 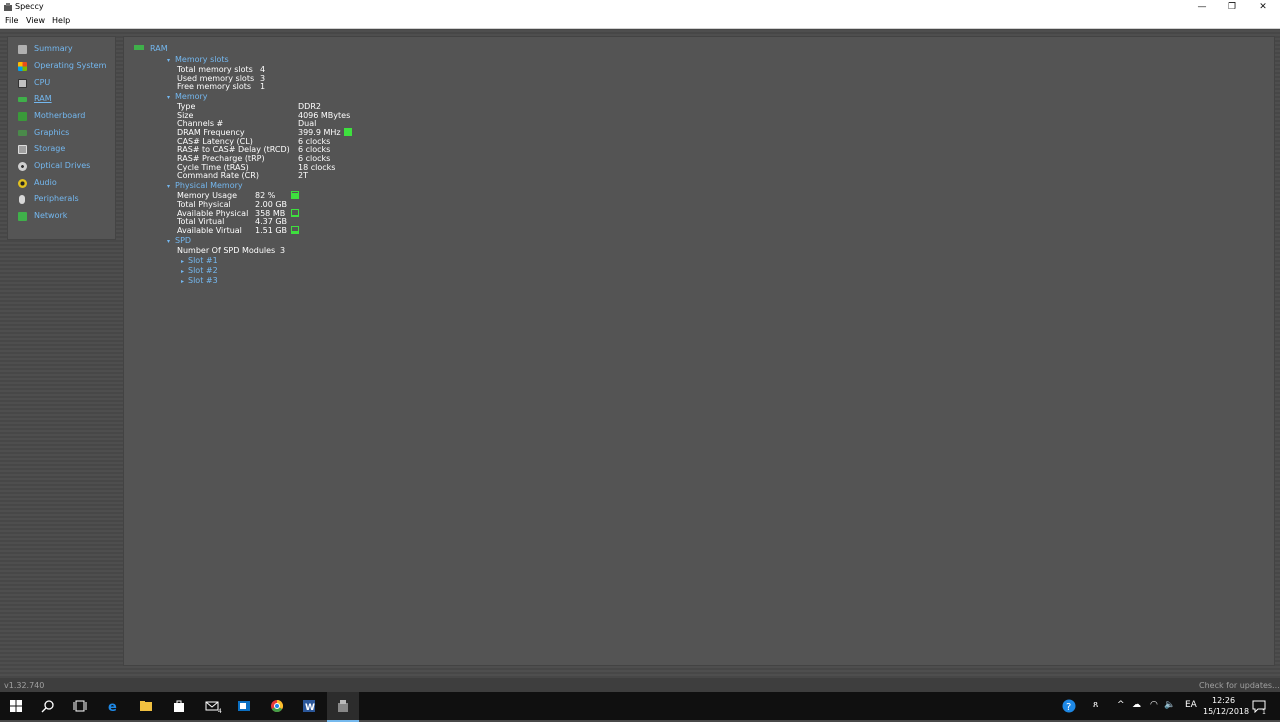 I want to click on word-icon: W, so click(x=309, y=706).